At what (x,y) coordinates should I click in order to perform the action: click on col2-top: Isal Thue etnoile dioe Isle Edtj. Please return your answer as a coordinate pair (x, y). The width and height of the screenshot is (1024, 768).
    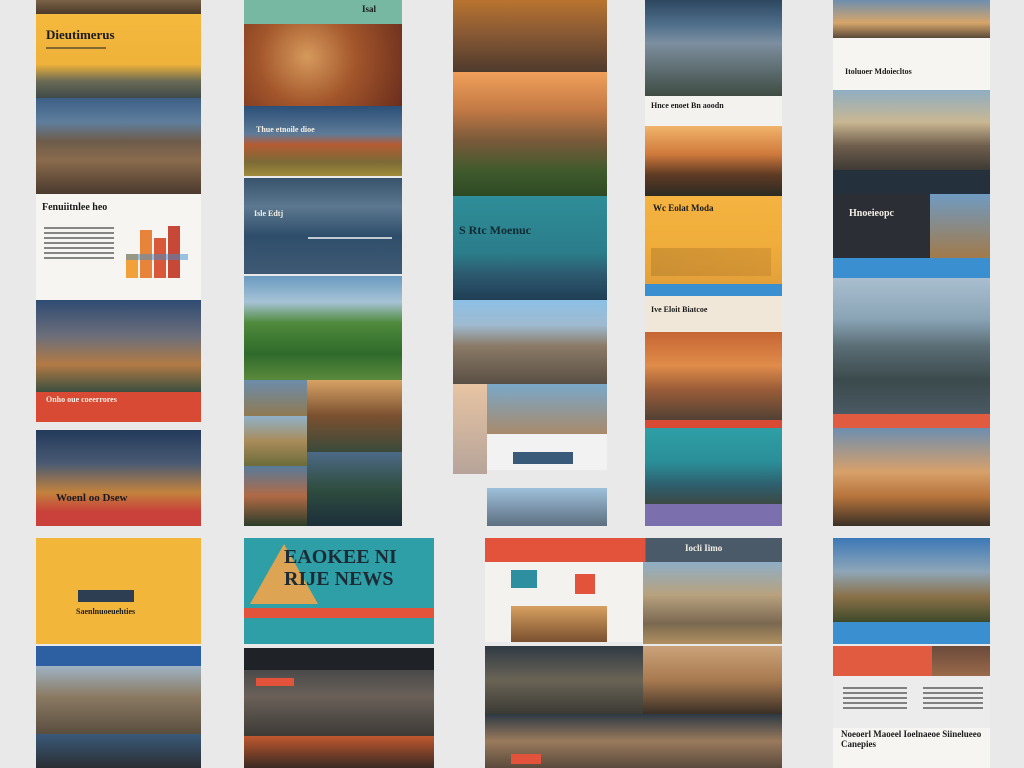
    Looking at the image, I should click on (323, 263).